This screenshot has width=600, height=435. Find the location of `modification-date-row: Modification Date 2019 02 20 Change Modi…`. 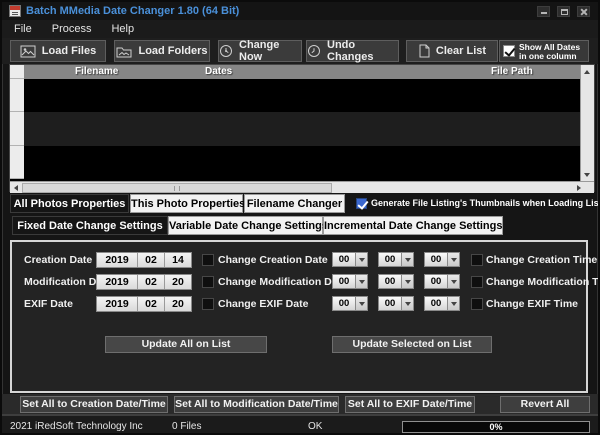

modification-date-row: Modification Date 2019 02 20 Change Modi… is located at coordinates (305, 282).